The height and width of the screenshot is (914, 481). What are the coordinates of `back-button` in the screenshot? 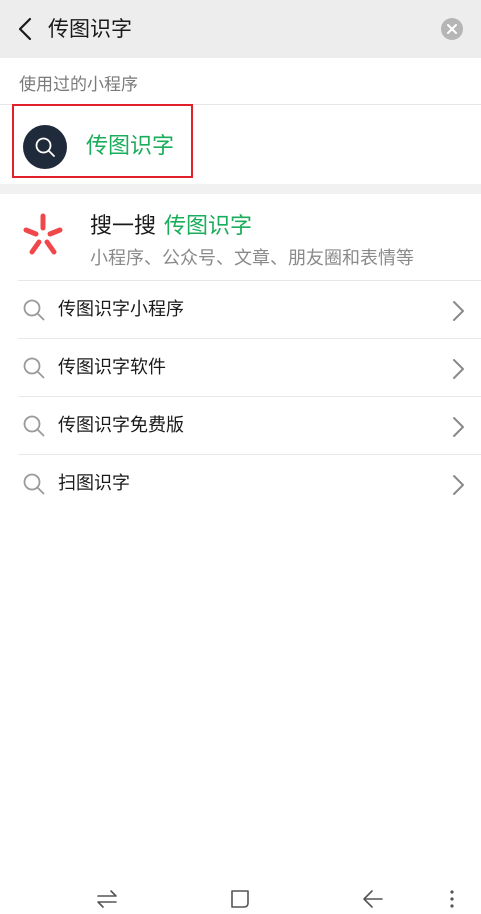 It's located at (25, 29).